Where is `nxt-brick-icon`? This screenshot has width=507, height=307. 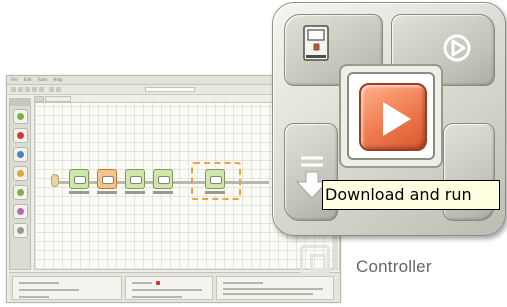
nxt-brick-icon is located at coordinates (316, 43).